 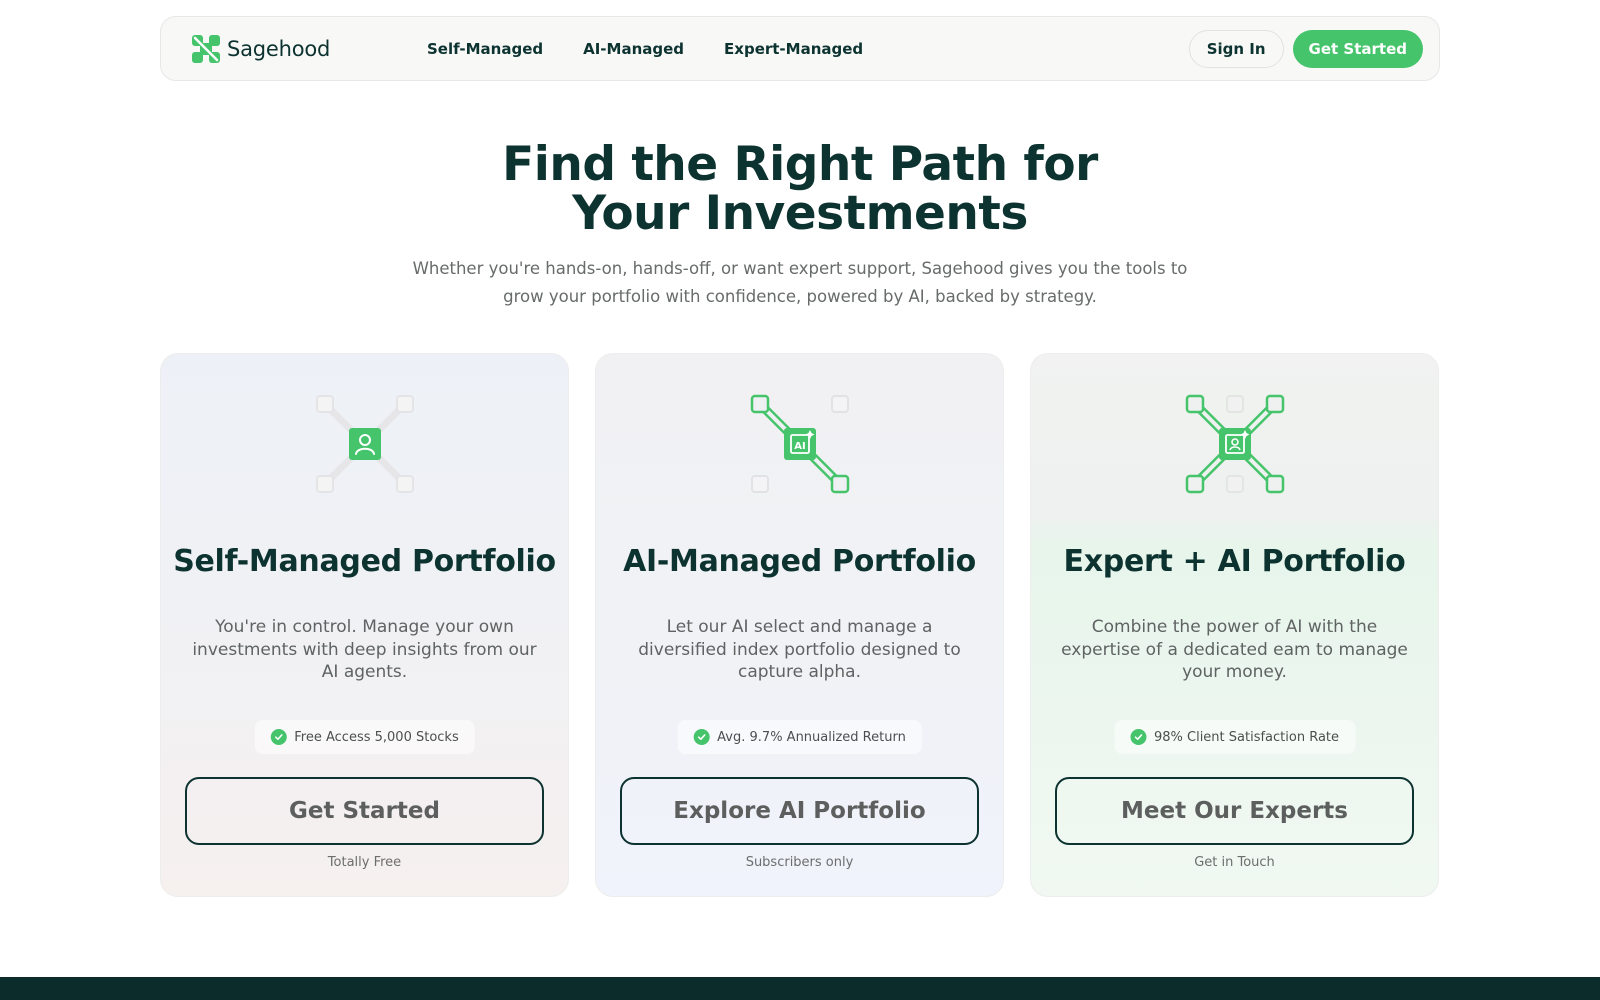 What do you see at coordinates (206, 48) in the screenshot?
I see `sagehood-logo-icon` at bounding box center [206, 48].